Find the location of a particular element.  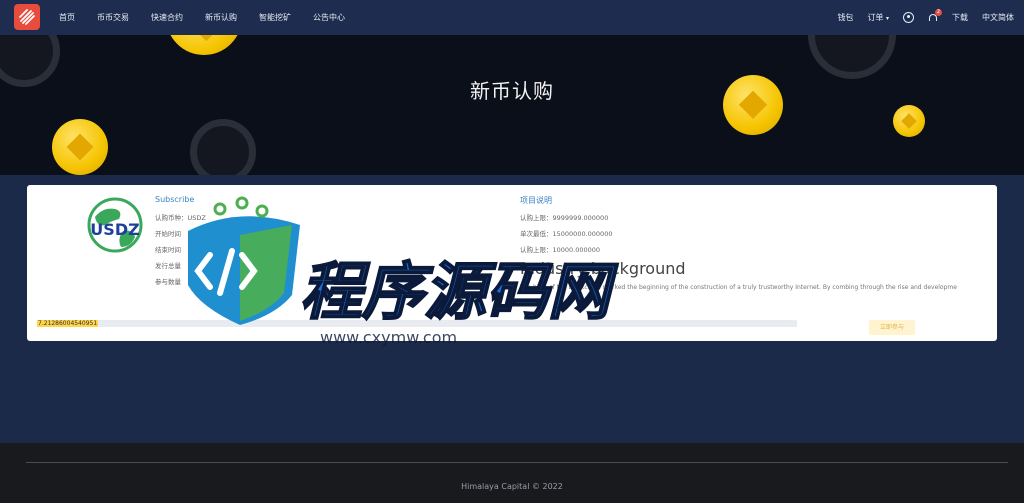

progress-value: 7.21286004540951 is located at coordinates (68, 323).